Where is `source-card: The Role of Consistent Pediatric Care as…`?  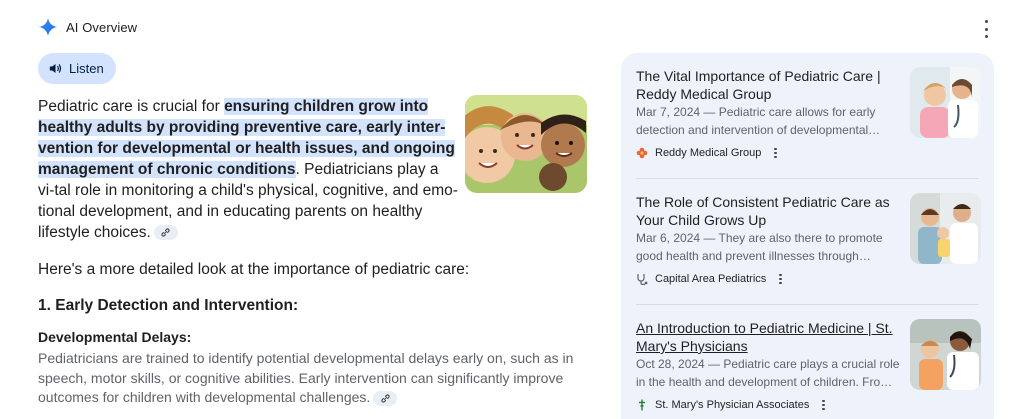
source-card: The Role of Consistent Pediatric Care as… is located at coordinates (808, 239).